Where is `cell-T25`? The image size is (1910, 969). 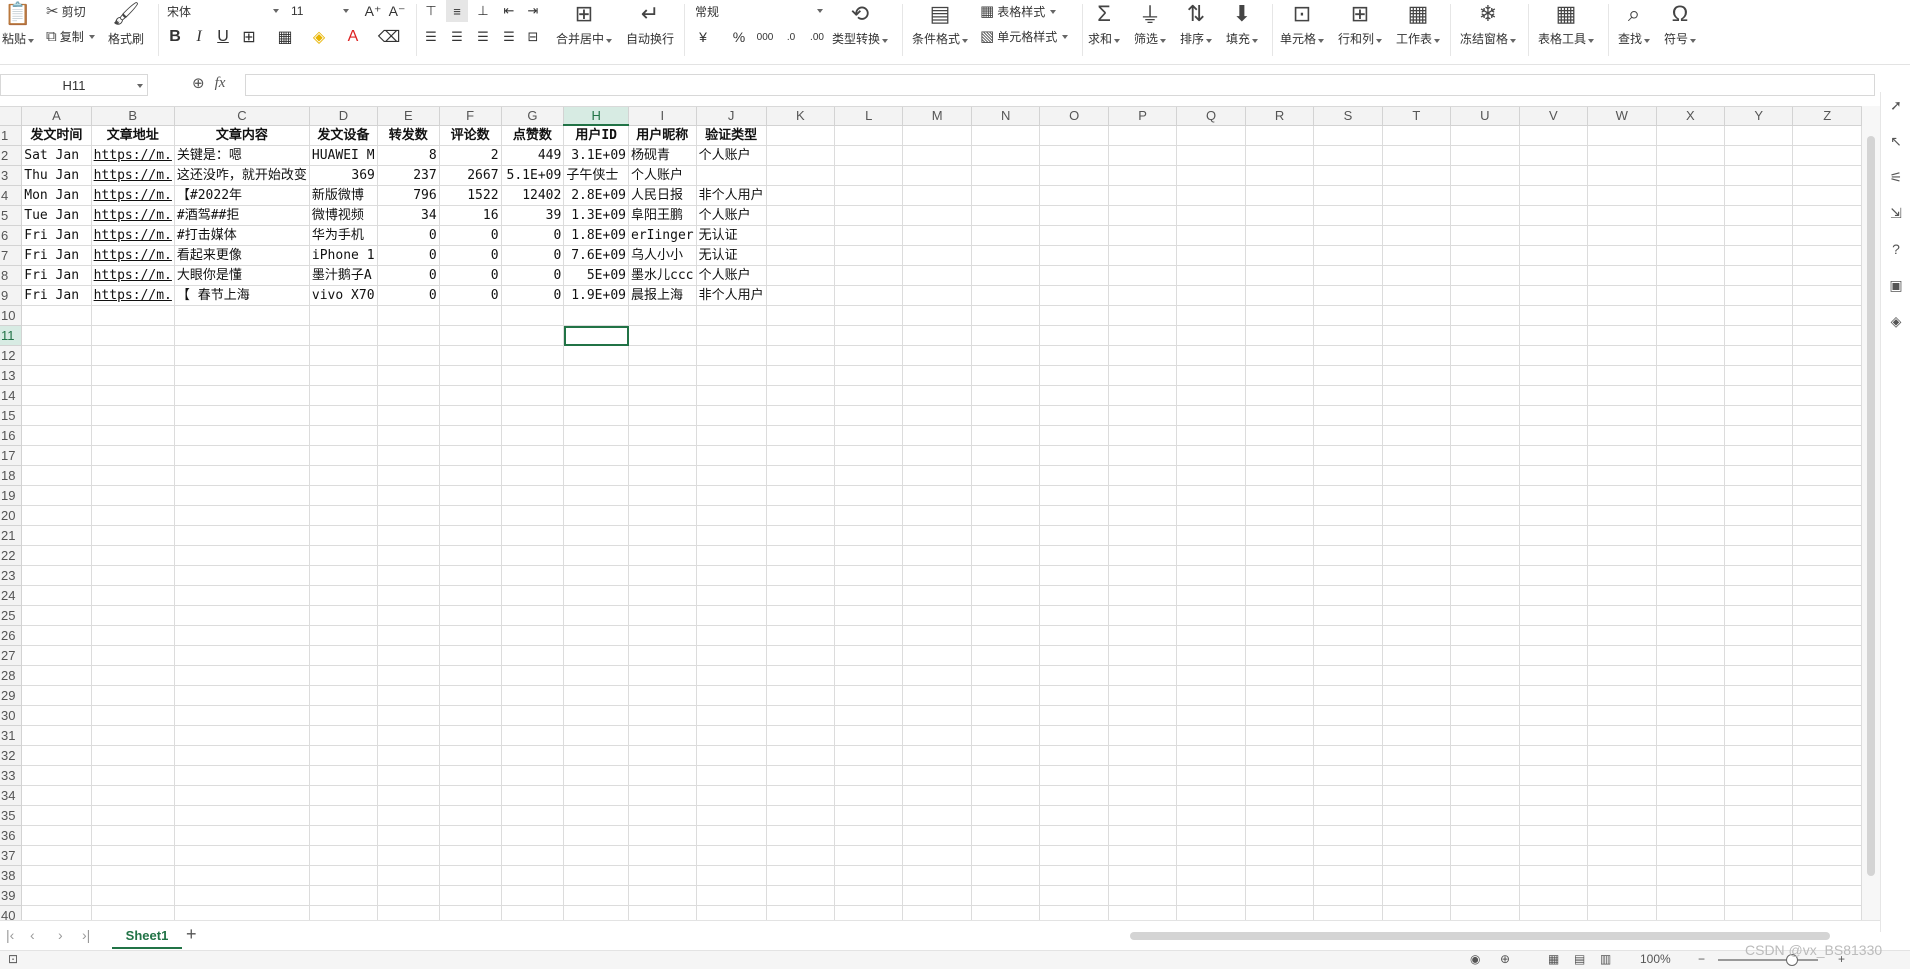 cell-T25 is located at coordinates (1417, 615).